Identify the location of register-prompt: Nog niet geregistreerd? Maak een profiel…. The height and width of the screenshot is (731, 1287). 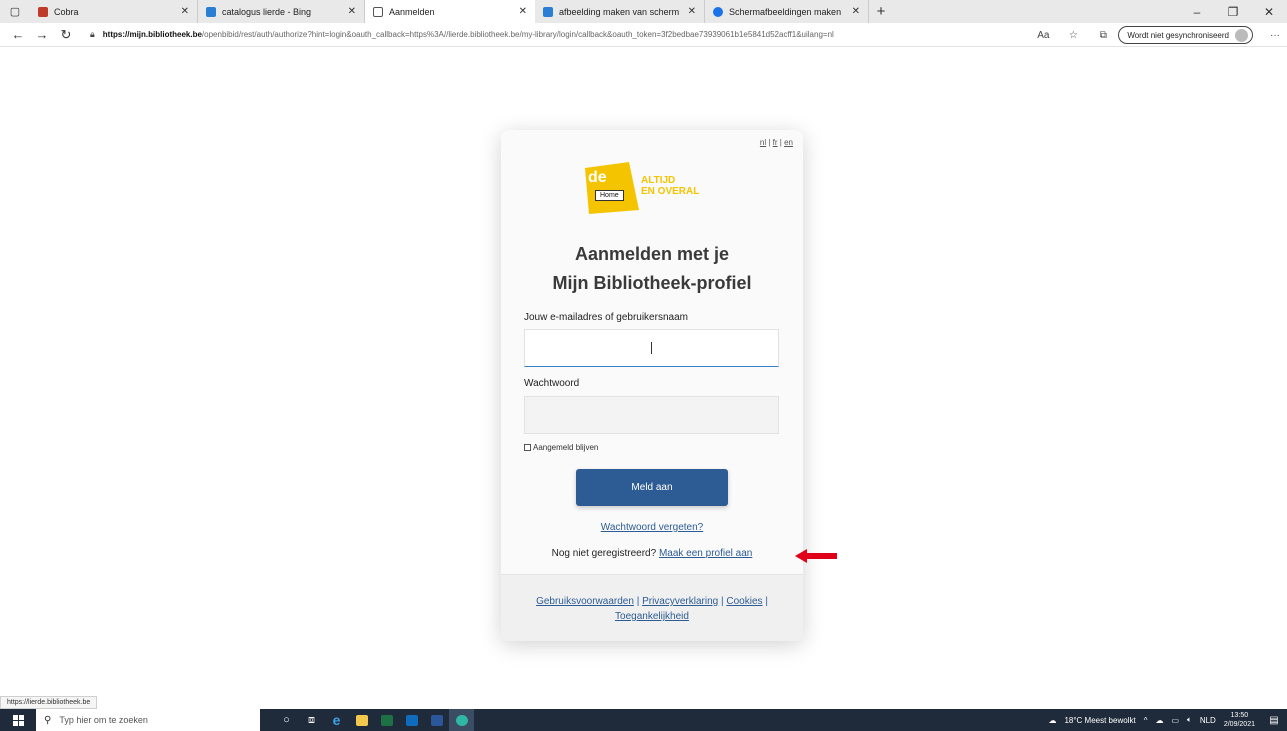
(652, 553).